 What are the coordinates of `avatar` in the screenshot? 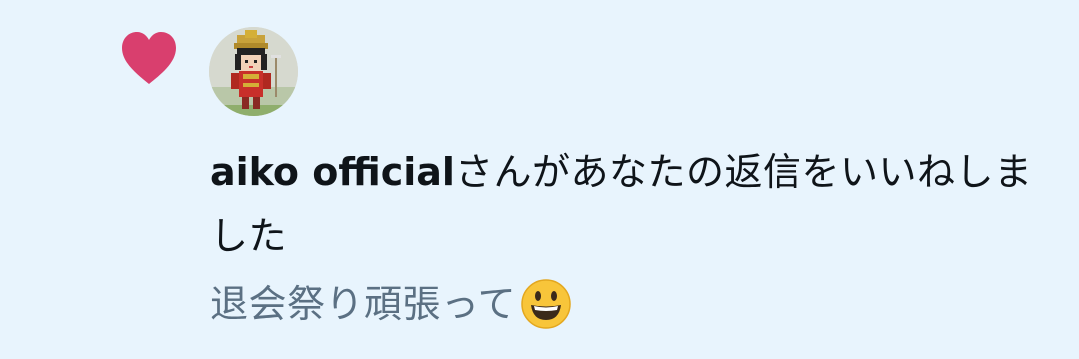 It's located at (253, 71).